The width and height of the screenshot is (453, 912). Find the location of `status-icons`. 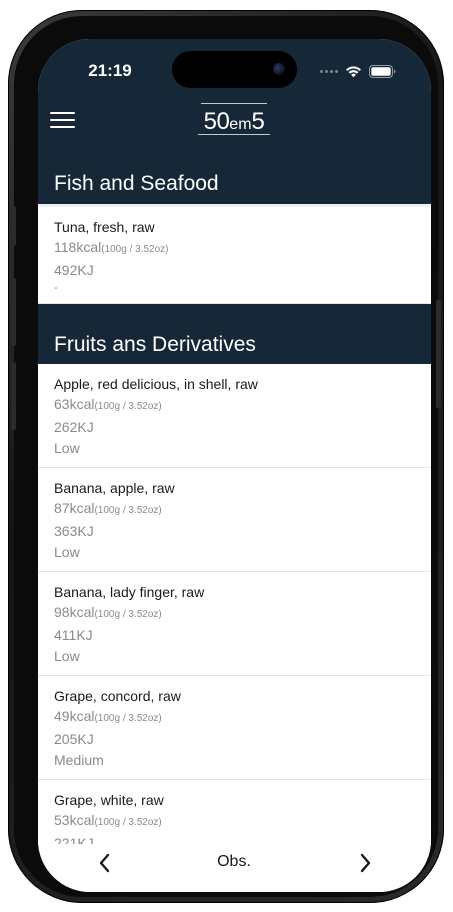

status-icons is located at coordinates (358, 71).